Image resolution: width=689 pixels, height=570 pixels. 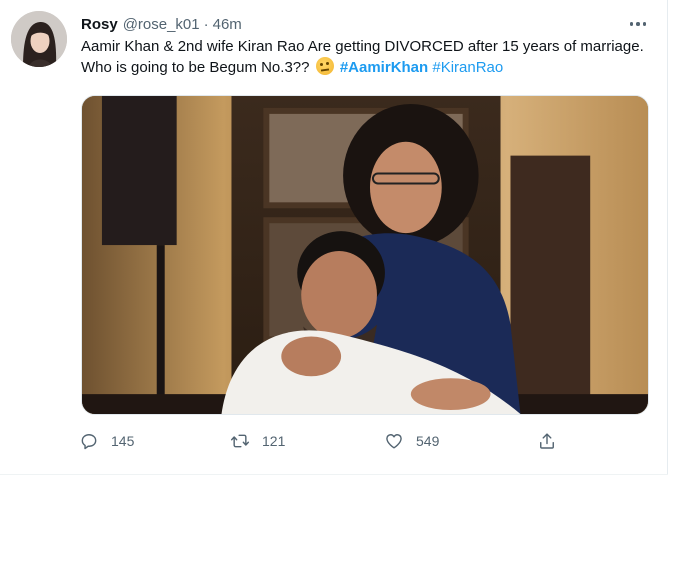 What do you see at coordinates (467, 67) in the screenshot?
I see `hashtag-kiranrao: #KiranRao` at bounding box center [467, 67].